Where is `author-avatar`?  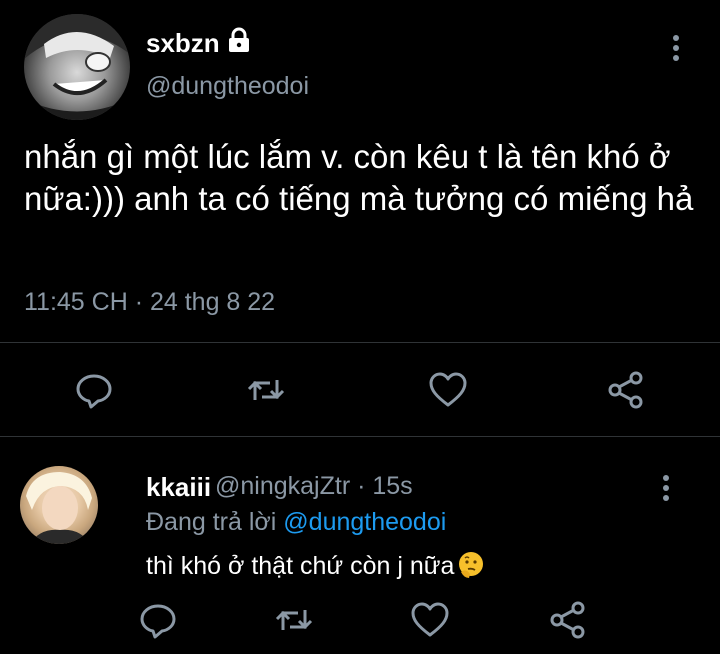 author-avatar is located at coordinates (77, 67).